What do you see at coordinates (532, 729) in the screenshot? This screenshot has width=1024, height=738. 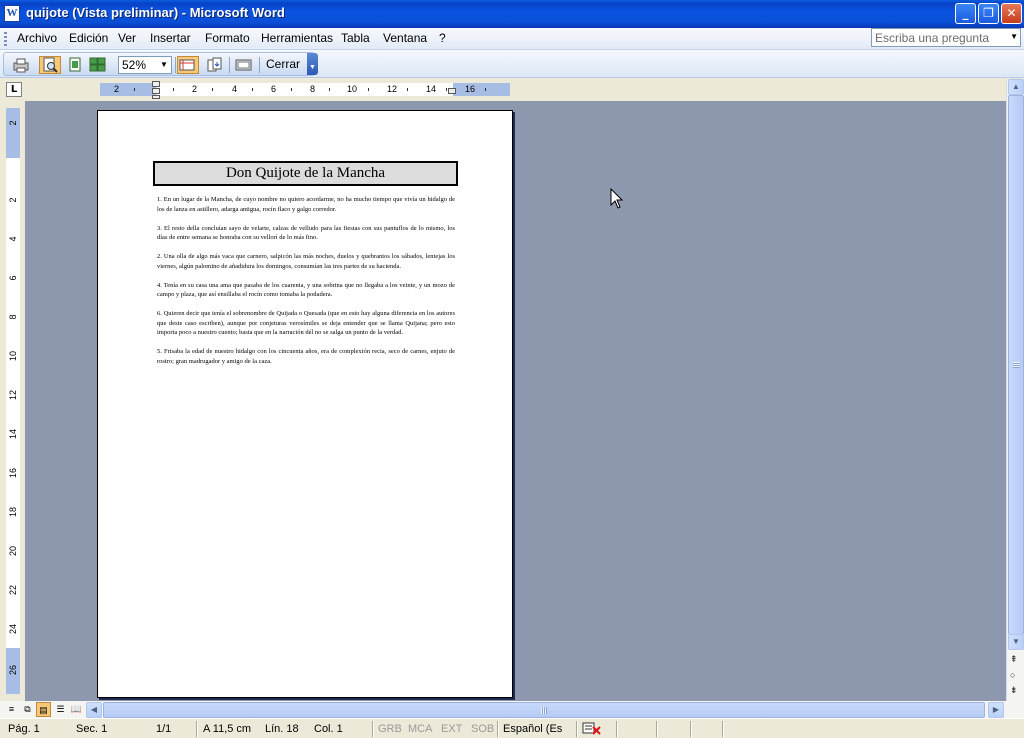 I see `status-language: Español (Es` at bounding box center [532, 729].